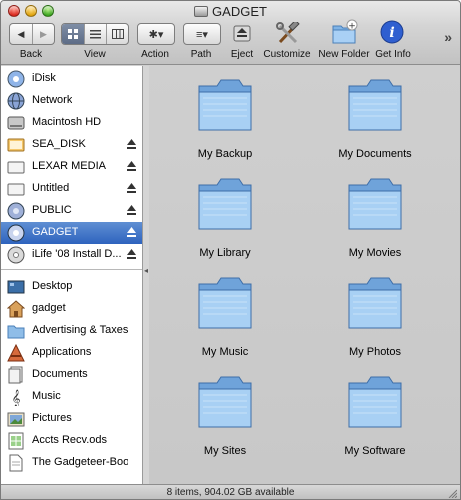  What do you see at coordinates (344, 54) in the screenshot?
I see `new-folder-label: New Folder` at bounding box center [344, 54].